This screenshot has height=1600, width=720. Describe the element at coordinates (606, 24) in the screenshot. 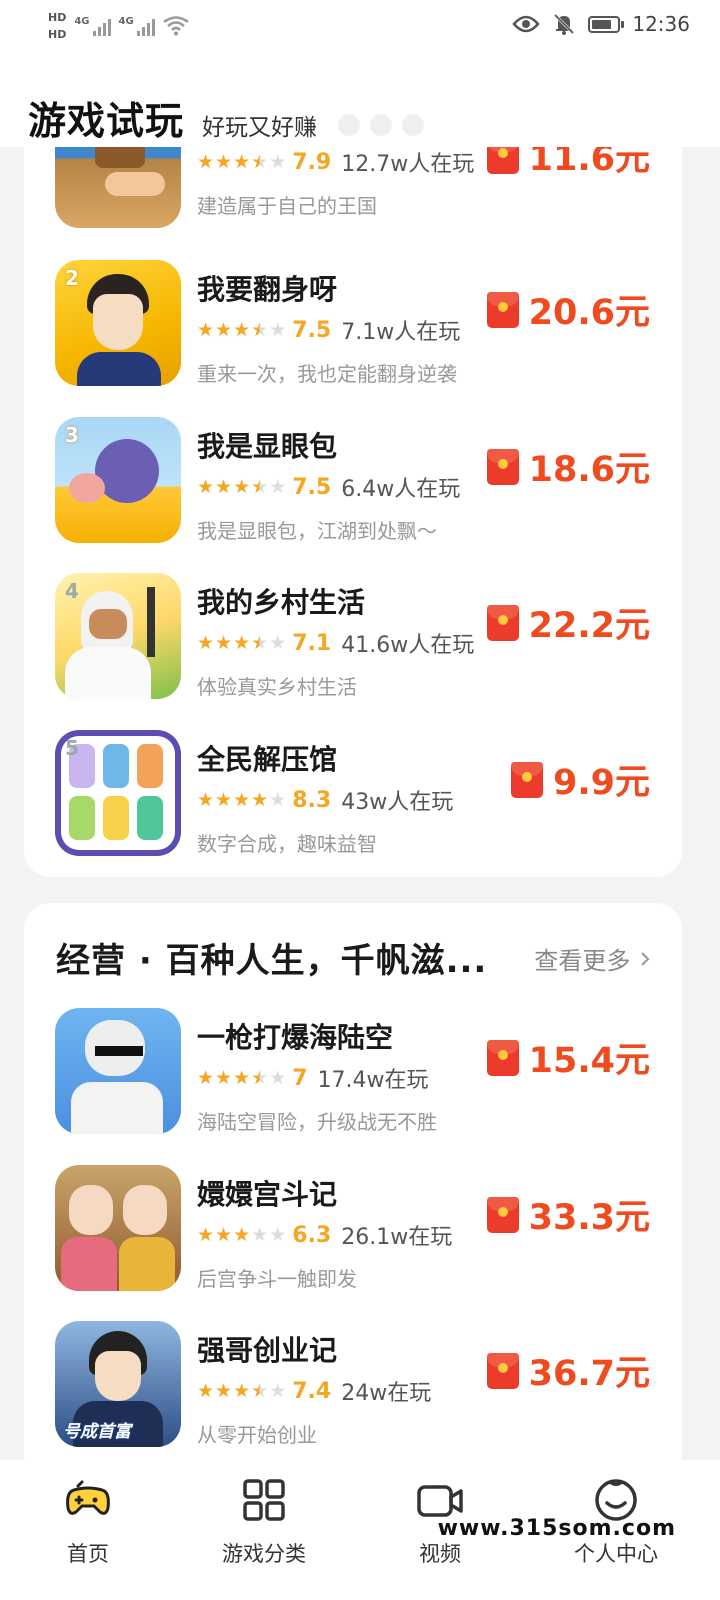

I see `battery-icon` at that location.